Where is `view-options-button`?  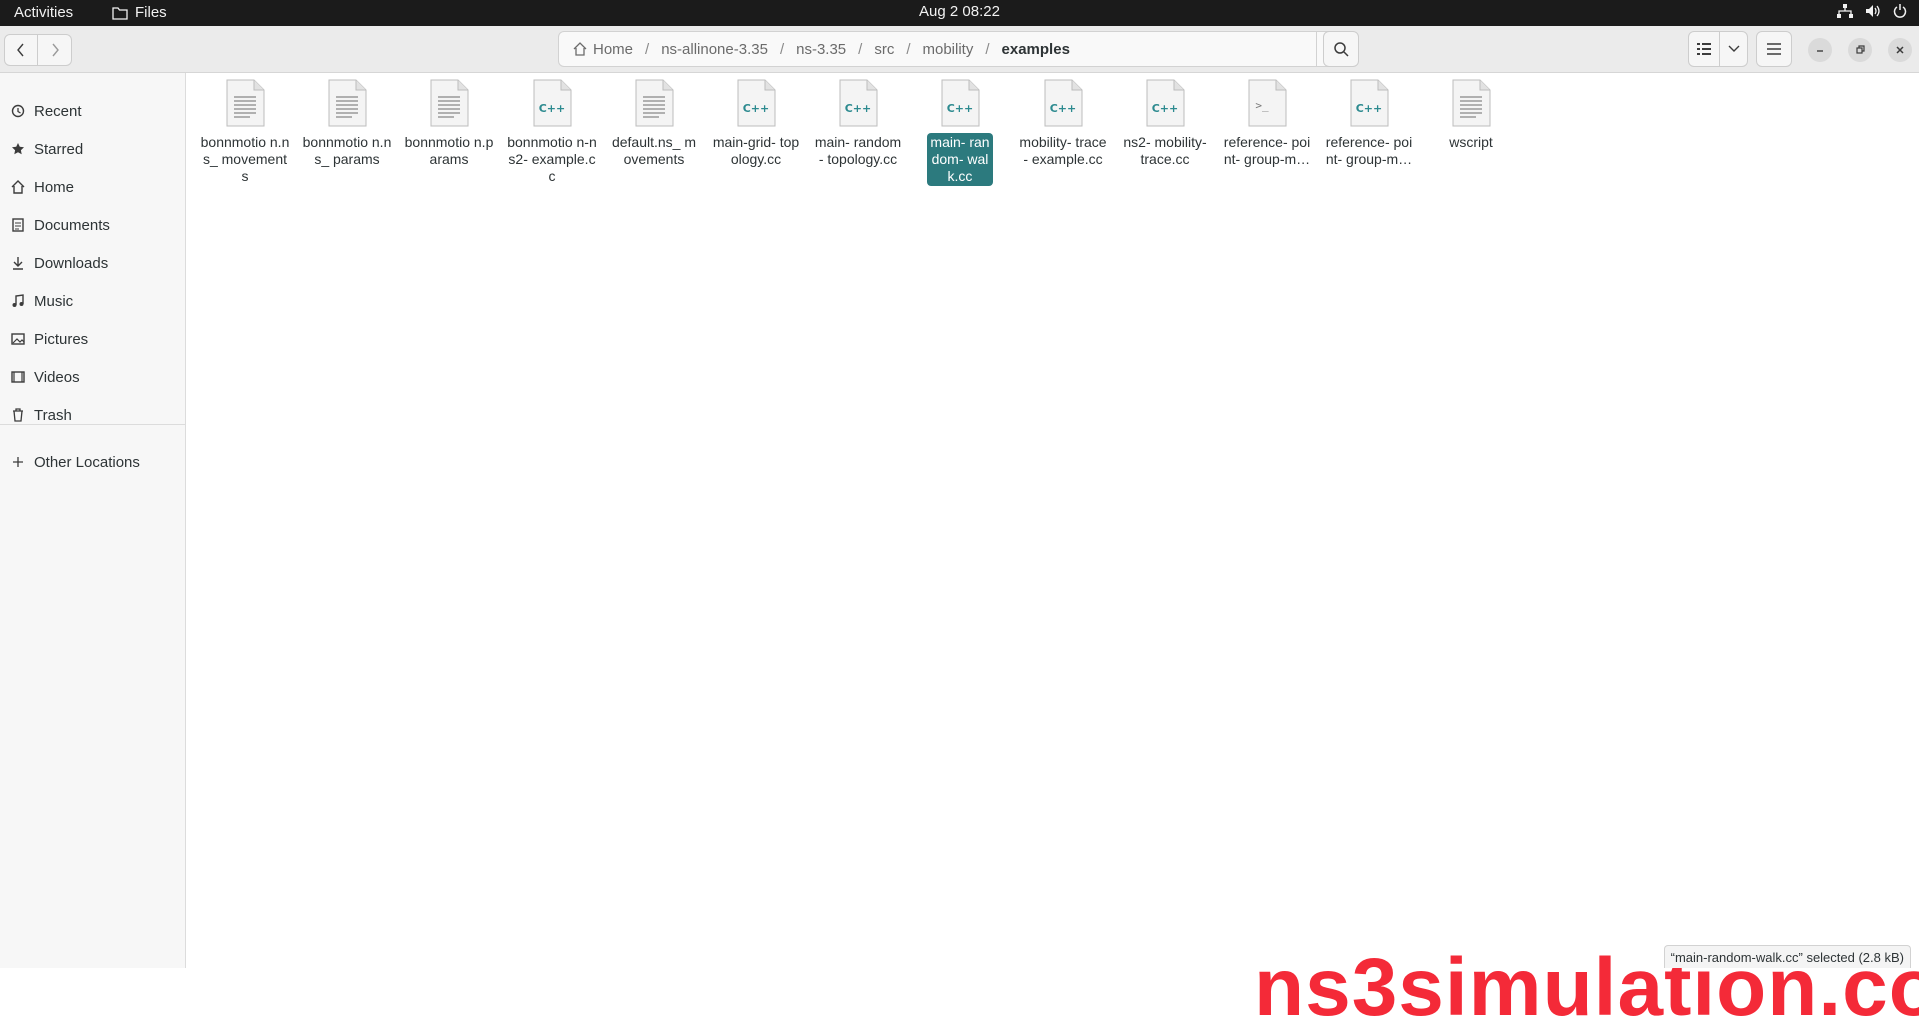
view-options-button is located at coordinates (1734, 49).